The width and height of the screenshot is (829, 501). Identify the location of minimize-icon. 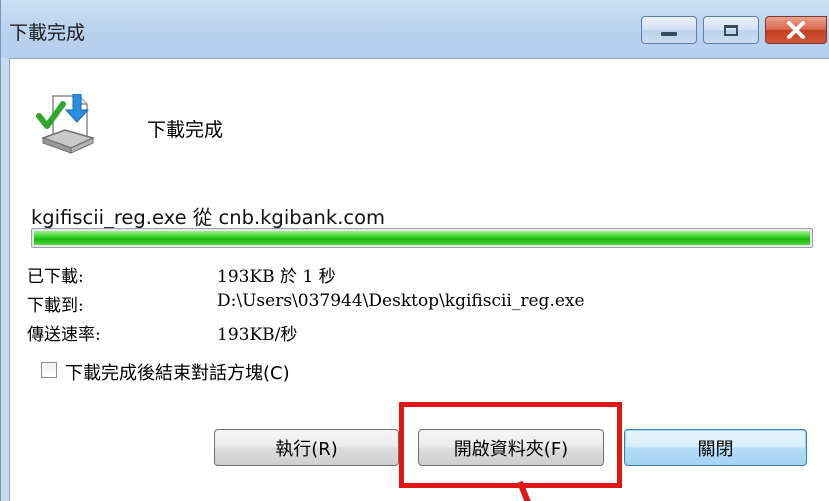
(669, 34).